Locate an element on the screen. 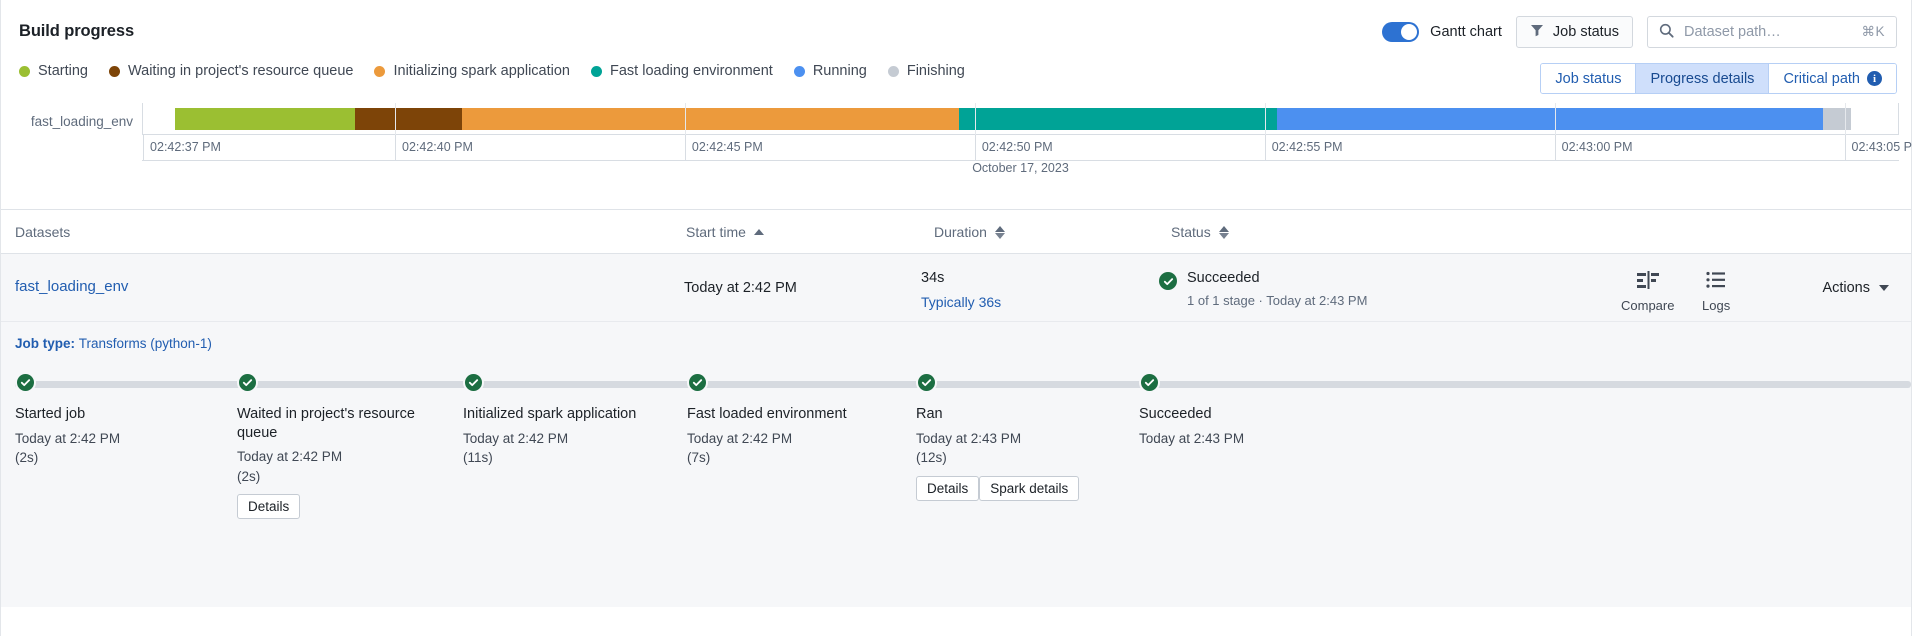 The width and height of the screenshot is (1912, 636). tab-job-status: Job status is located at coordinates (1589, 78).